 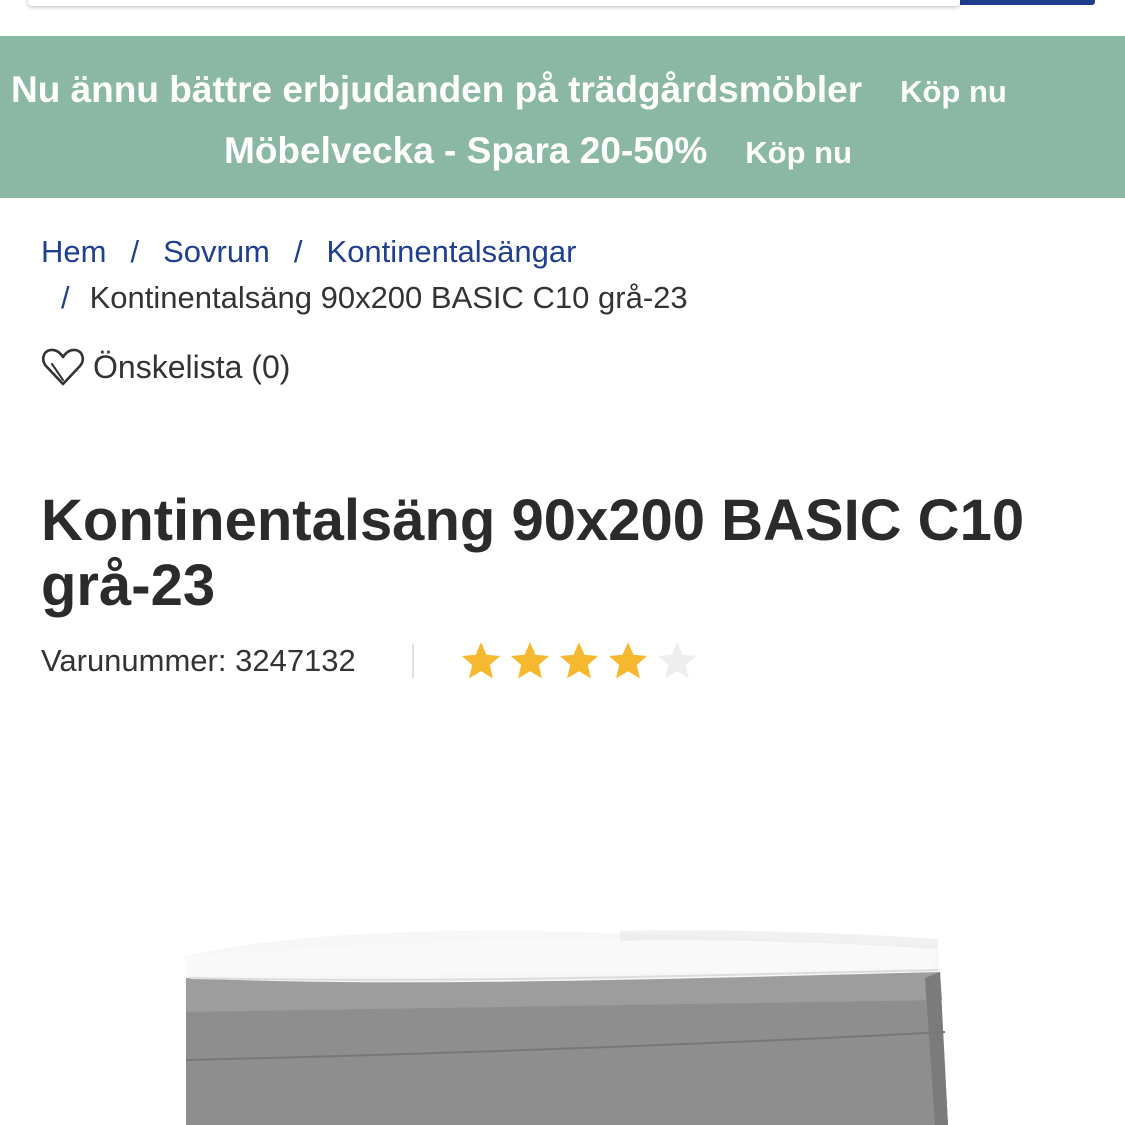 What do you see at coordinates (533, 553) in the screenshot?
I see `product-title: Kontinentalsäng 90x200 BASIC C10 grå-23` at bounding box center [533, 553].